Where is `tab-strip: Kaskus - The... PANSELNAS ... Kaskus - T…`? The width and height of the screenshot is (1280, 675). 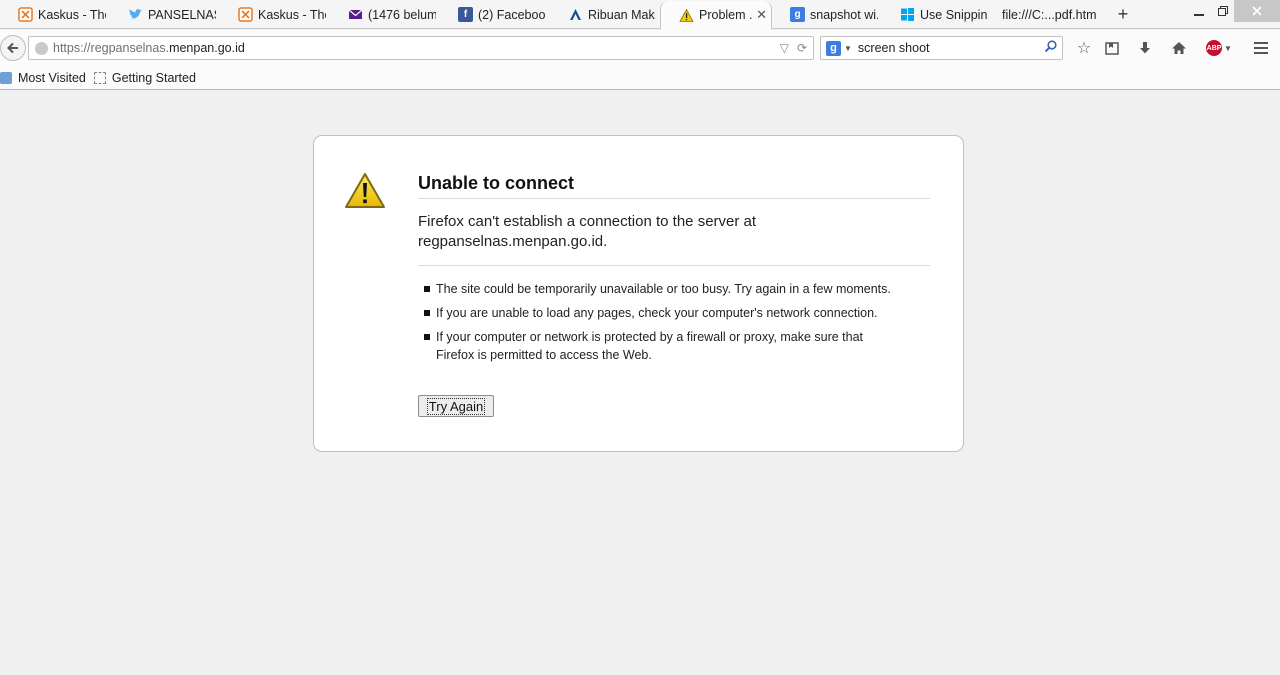 tab-strip: Kaskus - The... PANSELNAS ... Kaskus - T… is located at coordinates (640, 15).